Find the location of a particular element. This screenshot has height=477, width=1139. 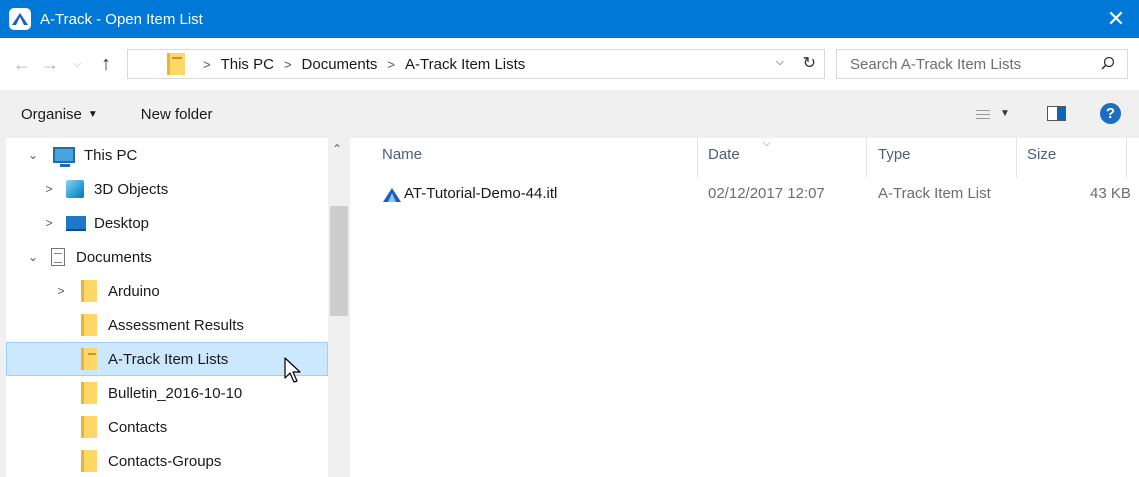

tree-item-this-pc: ⌄ This PC is located at coordinates (167, 155).